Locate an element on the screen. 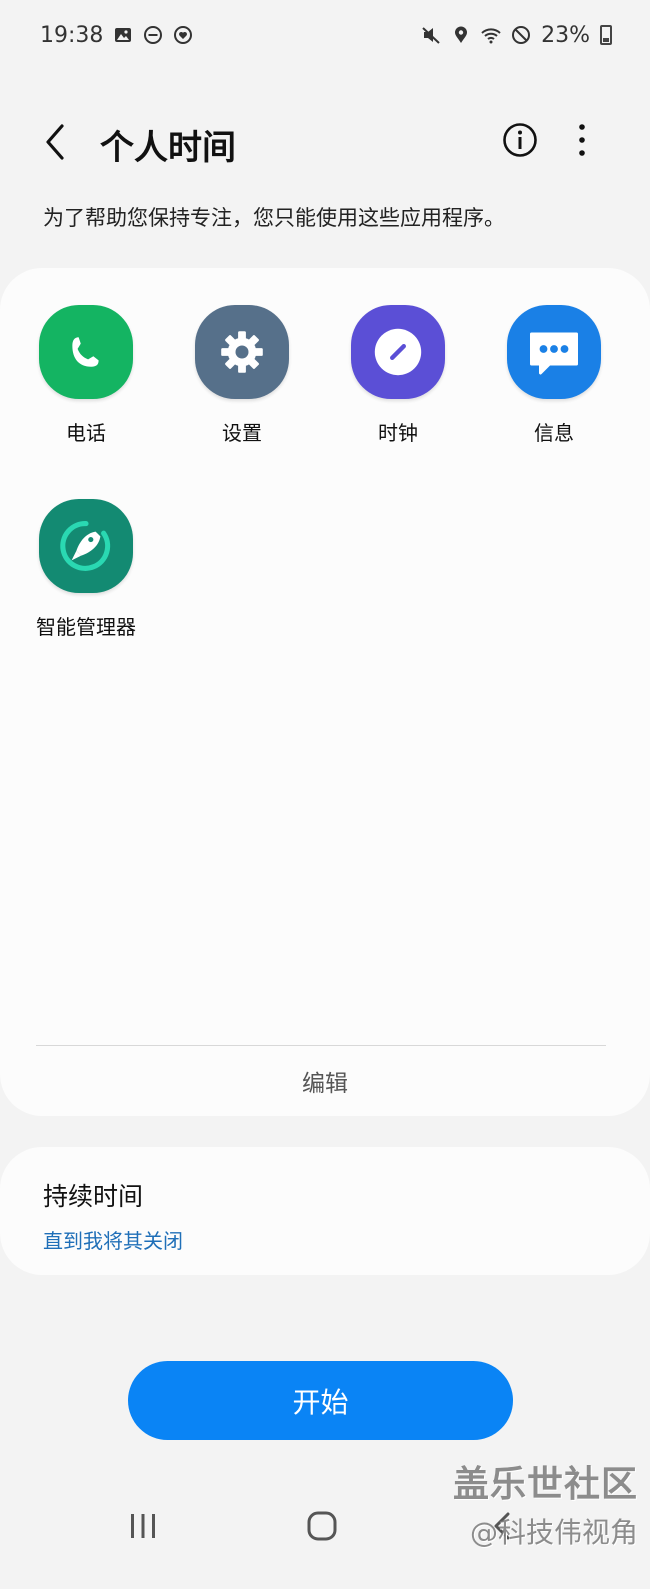  mute-icon is located at coordinates (431, 35).